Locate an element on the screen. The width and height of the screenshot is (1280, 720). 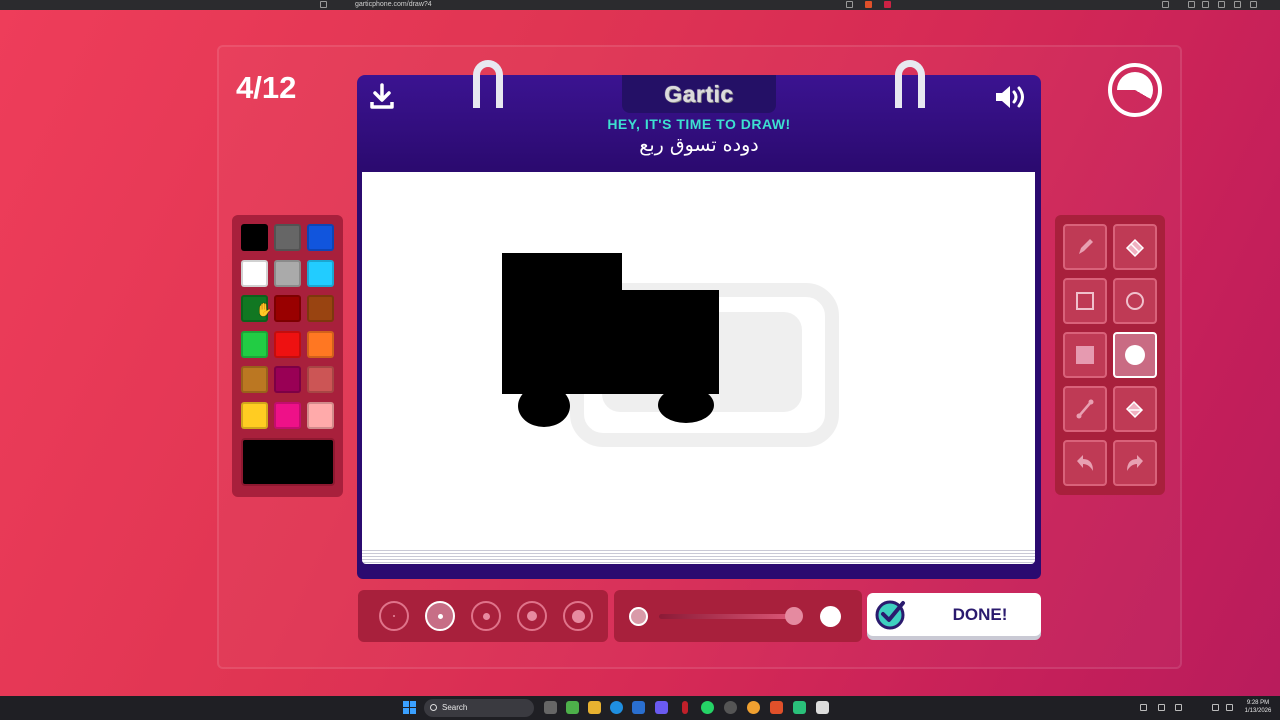
bucket-fill-tool is located at coordinates (1135, 409).